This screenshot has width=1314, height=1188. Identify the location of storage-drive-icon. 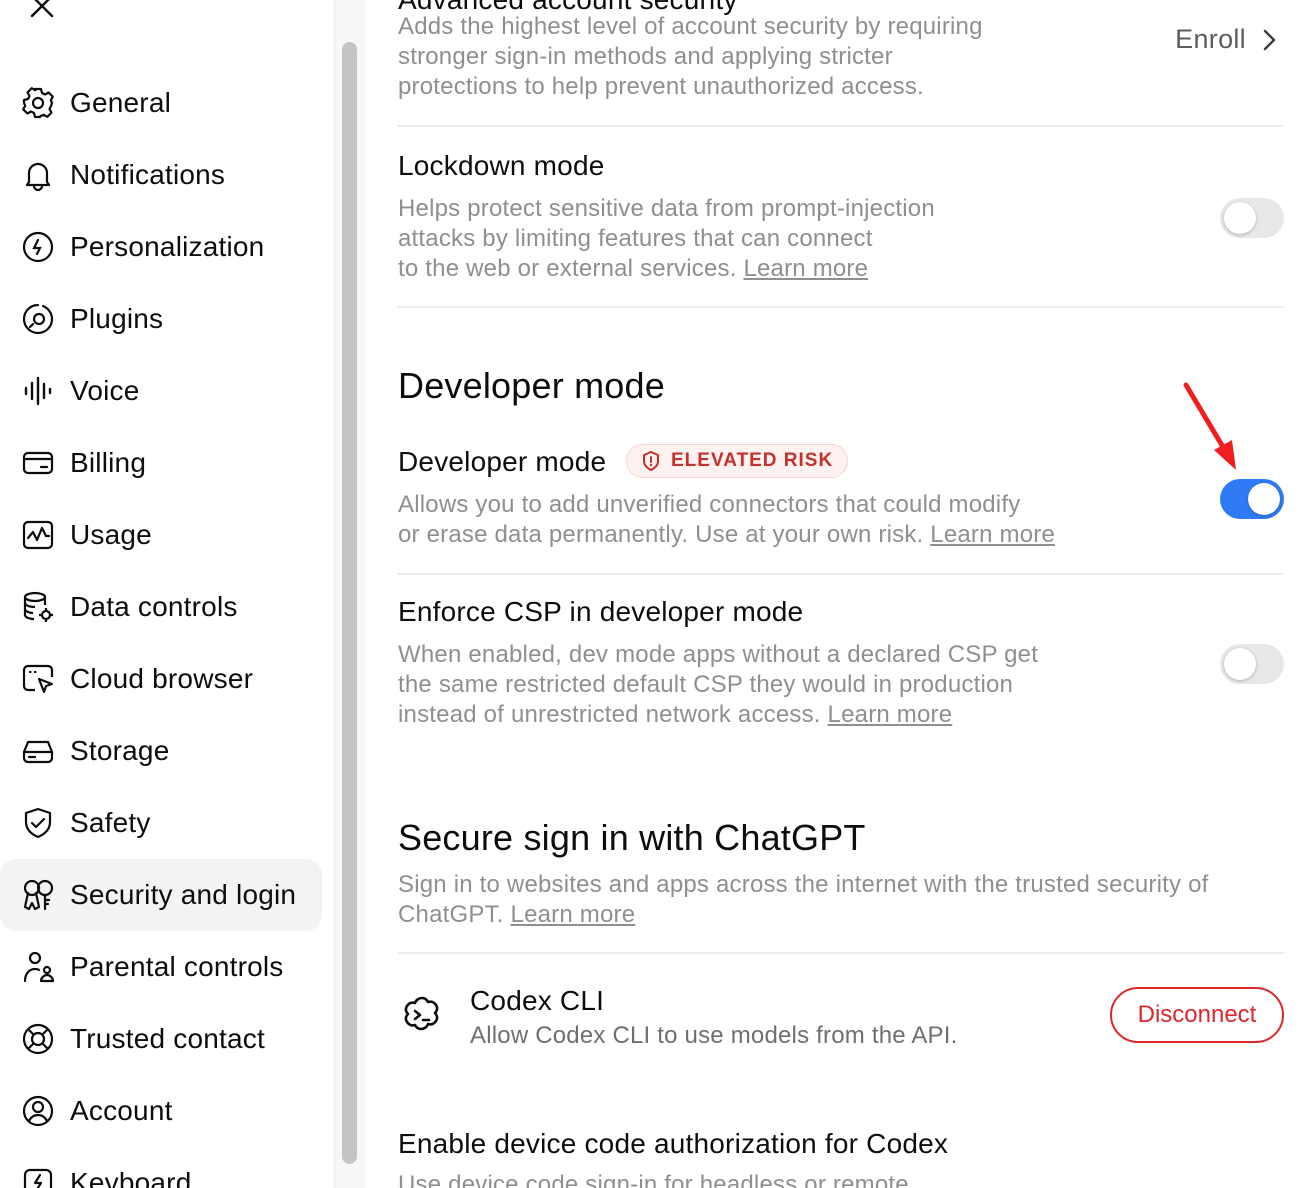
(38, 751).